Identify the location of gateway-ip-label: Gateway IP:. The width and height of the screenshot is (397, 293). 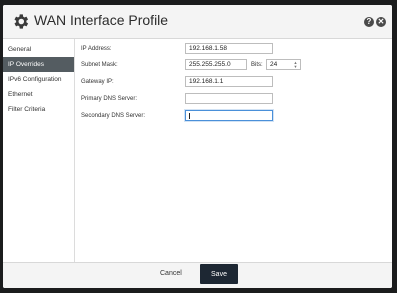
(97, 82).